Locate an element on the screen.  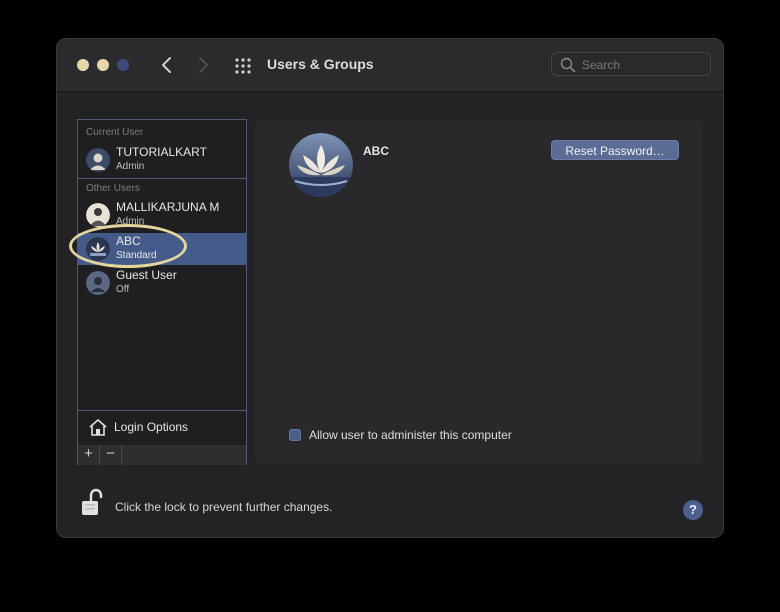
guest-avatar-icon is located at coordinates (98, 283).